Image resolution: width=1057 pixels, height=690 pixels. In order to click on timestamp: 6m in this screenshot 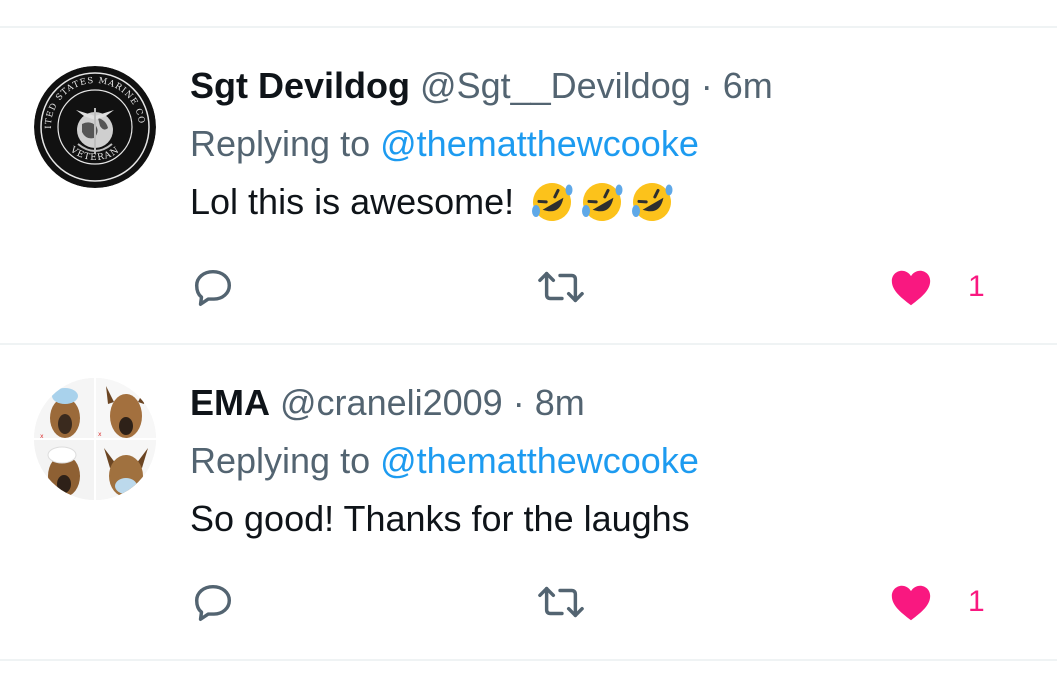, I will do `click(748, 85)`.